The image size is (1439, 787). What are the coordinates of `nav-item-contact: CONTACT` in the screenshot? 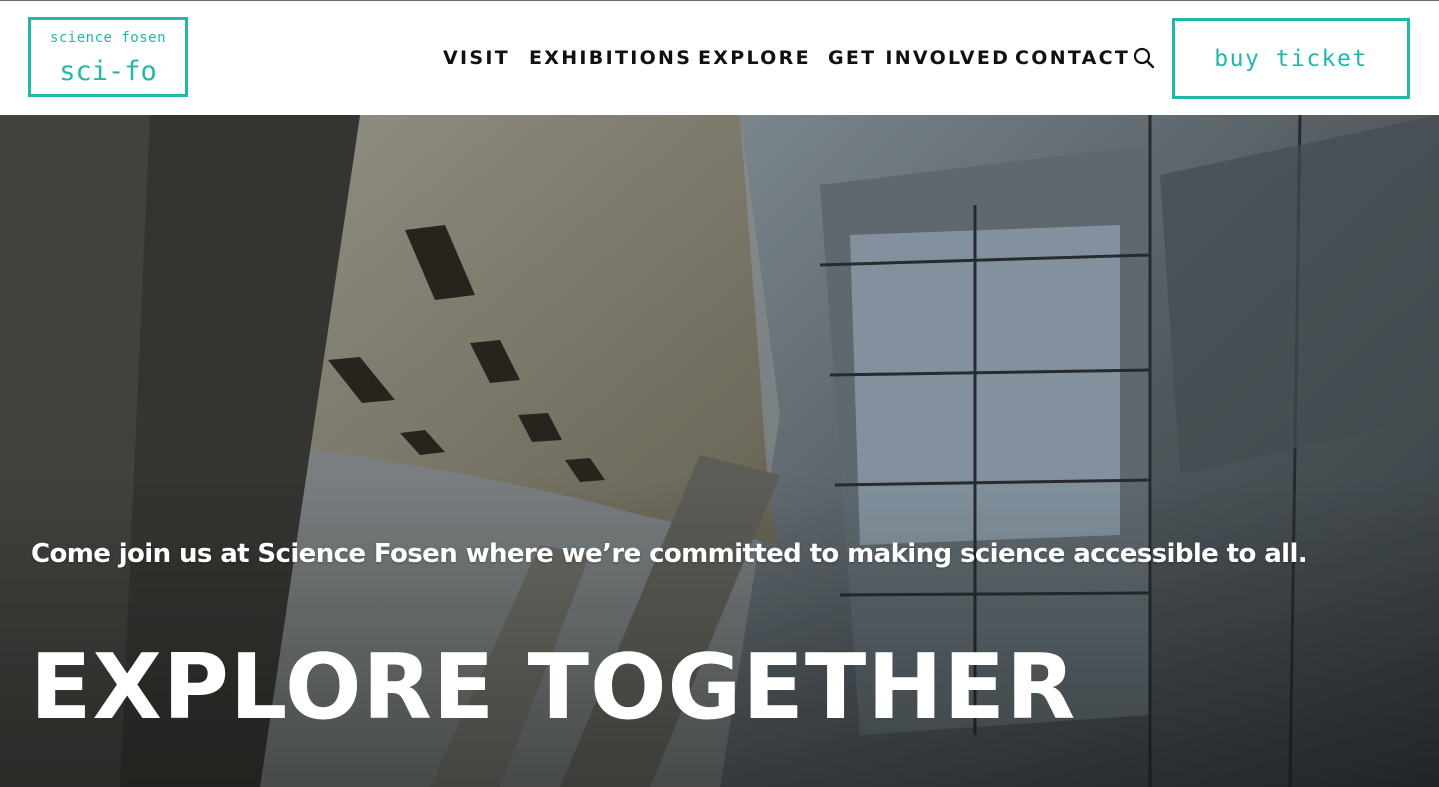 It's located at (1072, 58).